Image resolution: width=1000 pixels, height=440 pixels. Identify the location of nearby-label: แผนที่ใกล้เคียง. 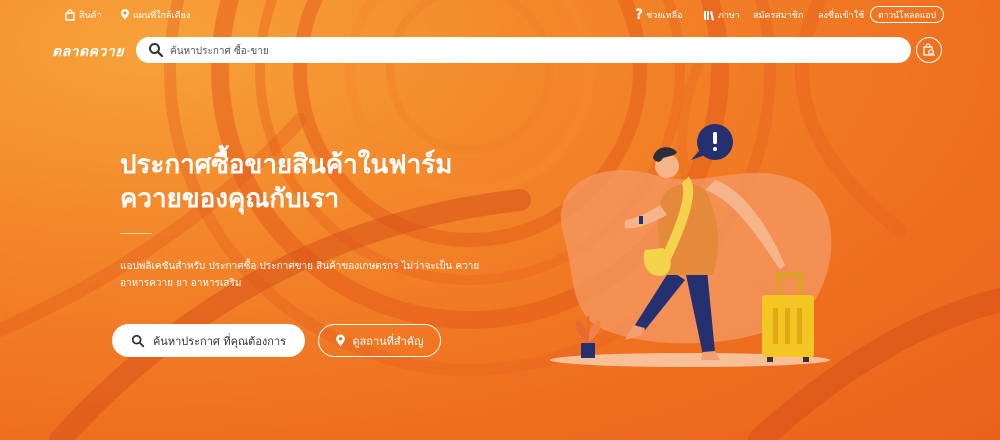
(162, 16).